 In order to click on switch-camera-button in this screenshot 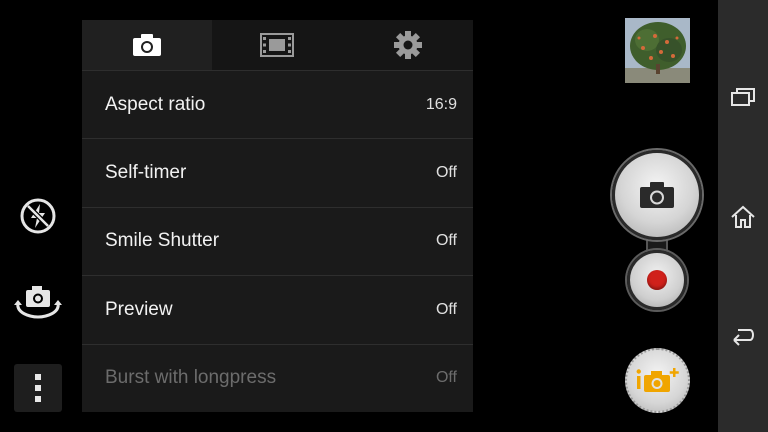, I will do `click(38, 303)`.